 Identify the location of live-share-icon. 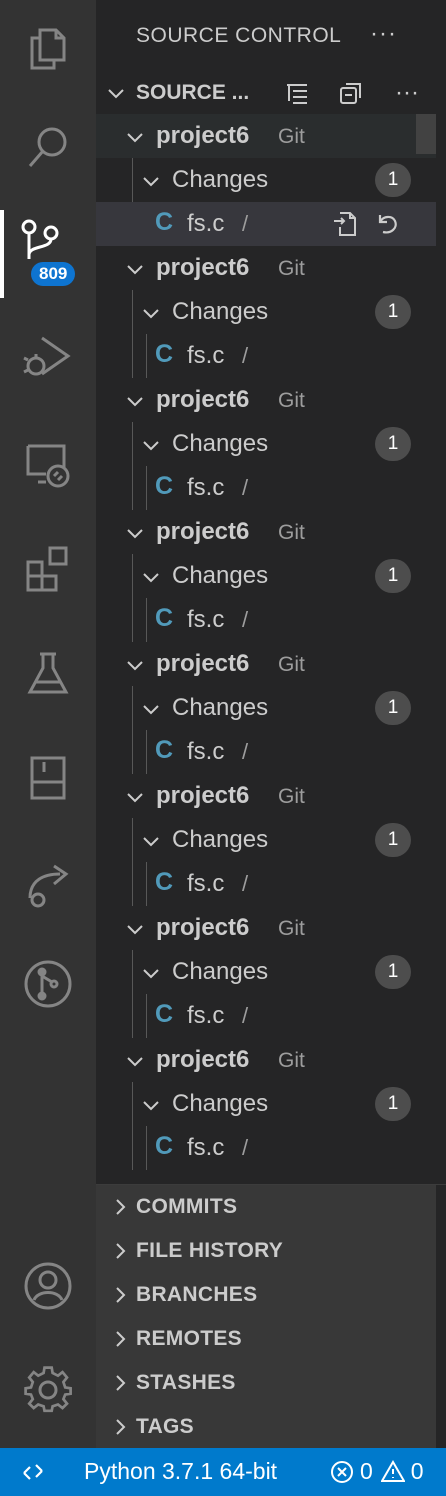
(48, 884).